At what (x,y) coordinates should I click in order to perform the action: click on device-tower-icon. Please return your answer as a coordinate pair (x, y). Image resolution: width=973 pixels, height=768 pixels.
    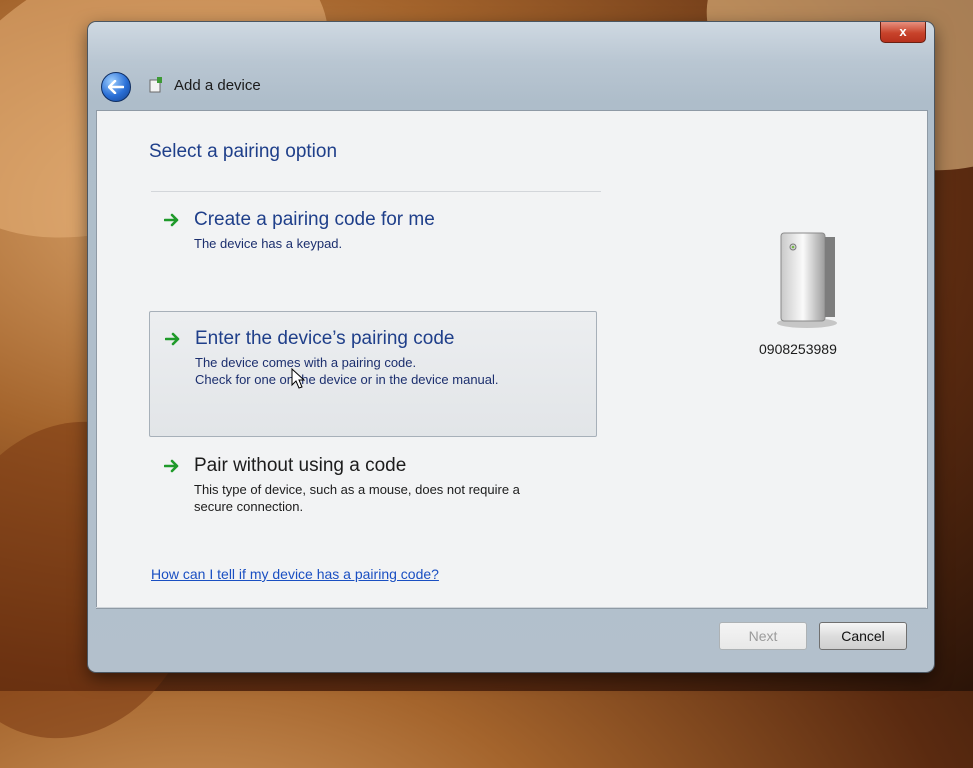
    Looking at the image, I should click on (807, 280).